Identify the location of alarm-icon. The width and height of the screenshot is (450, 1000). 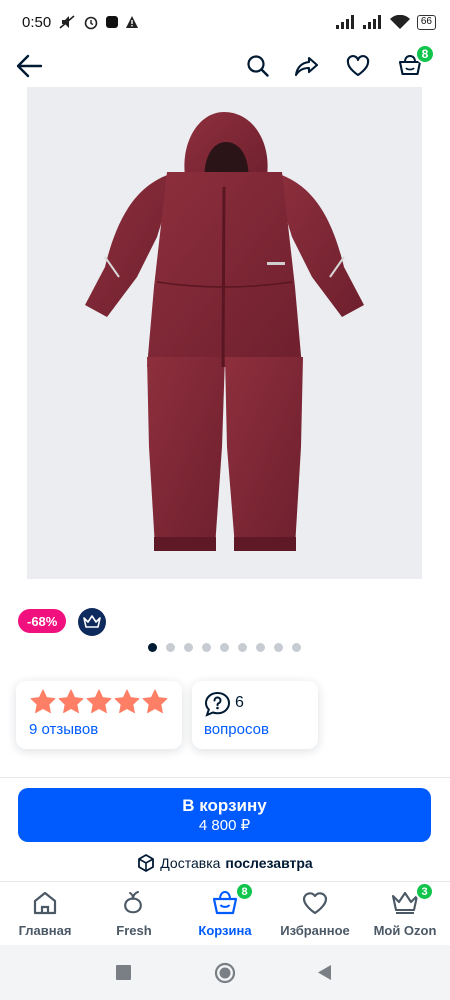
(91, 23).